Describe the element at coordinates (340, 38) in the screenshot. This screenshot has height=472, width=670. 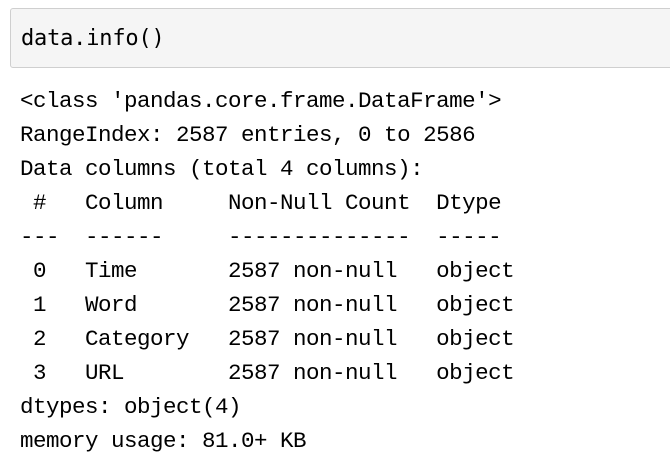
I see `code-input-cell: data.info()` at that location.